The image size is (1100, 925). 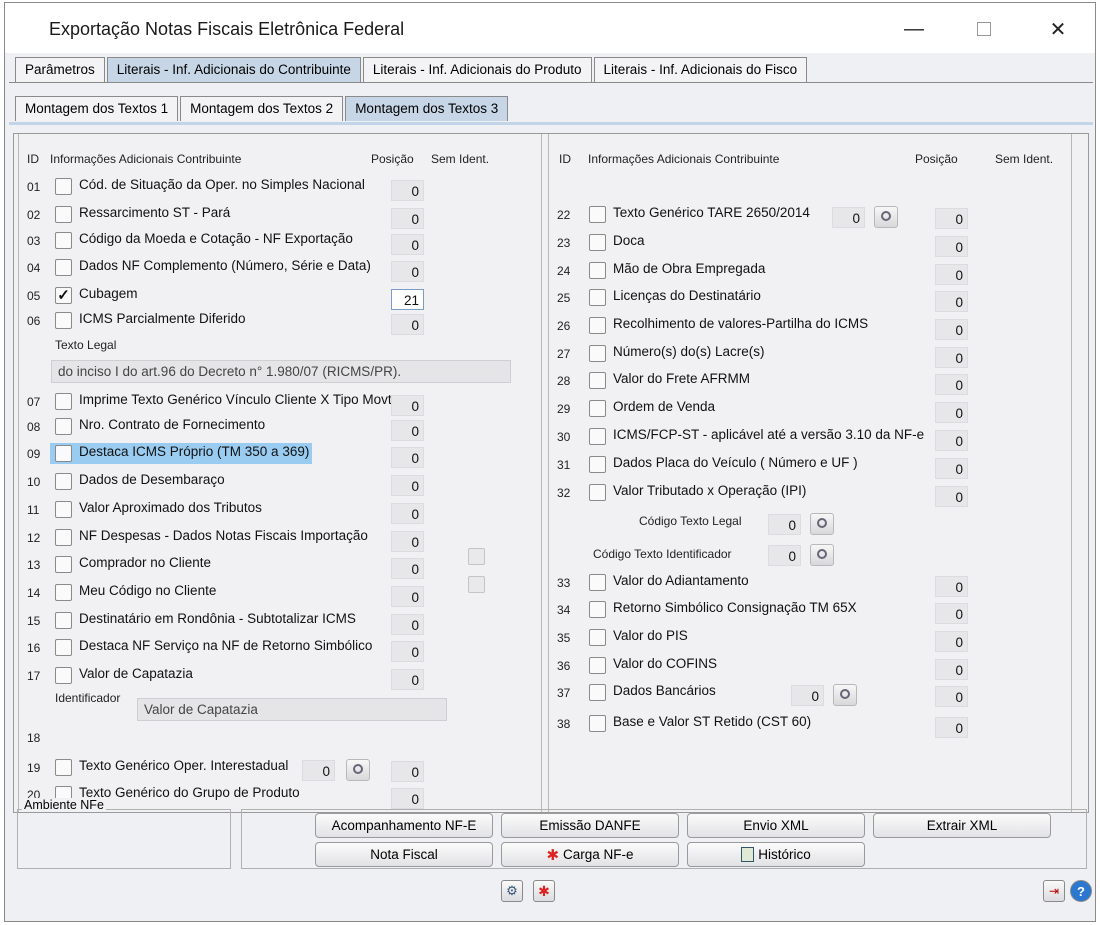 What do you see at coordinates (1081, 891) in the screenshot?
I see `help-button: ?` at bounding box center [1081, 891].